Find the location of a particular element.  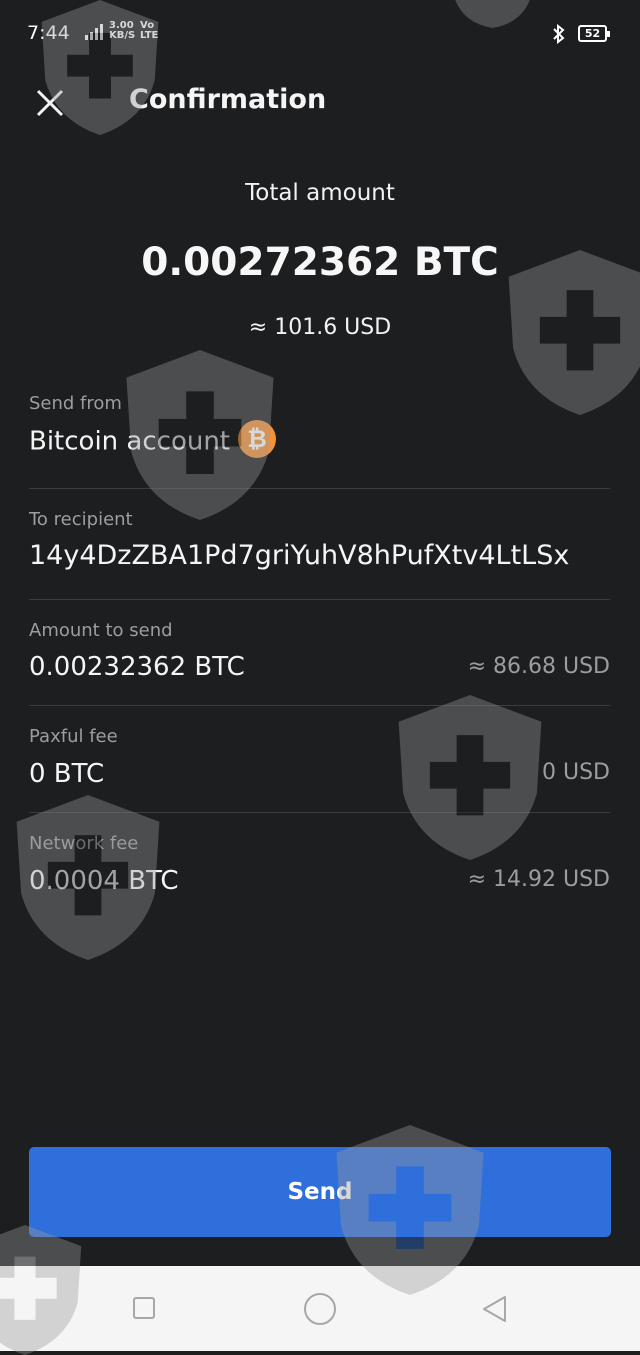

network-fee-btc: 0.0004 BTC is located at coordinates (104, 881).